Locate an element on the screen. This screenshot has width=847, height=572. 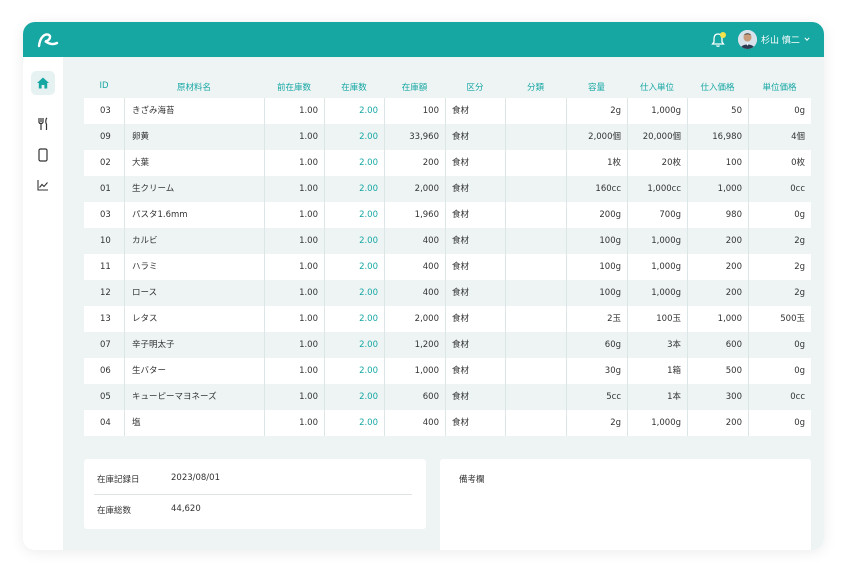
cell-amount: 600 is located at coordinates (430, 397).